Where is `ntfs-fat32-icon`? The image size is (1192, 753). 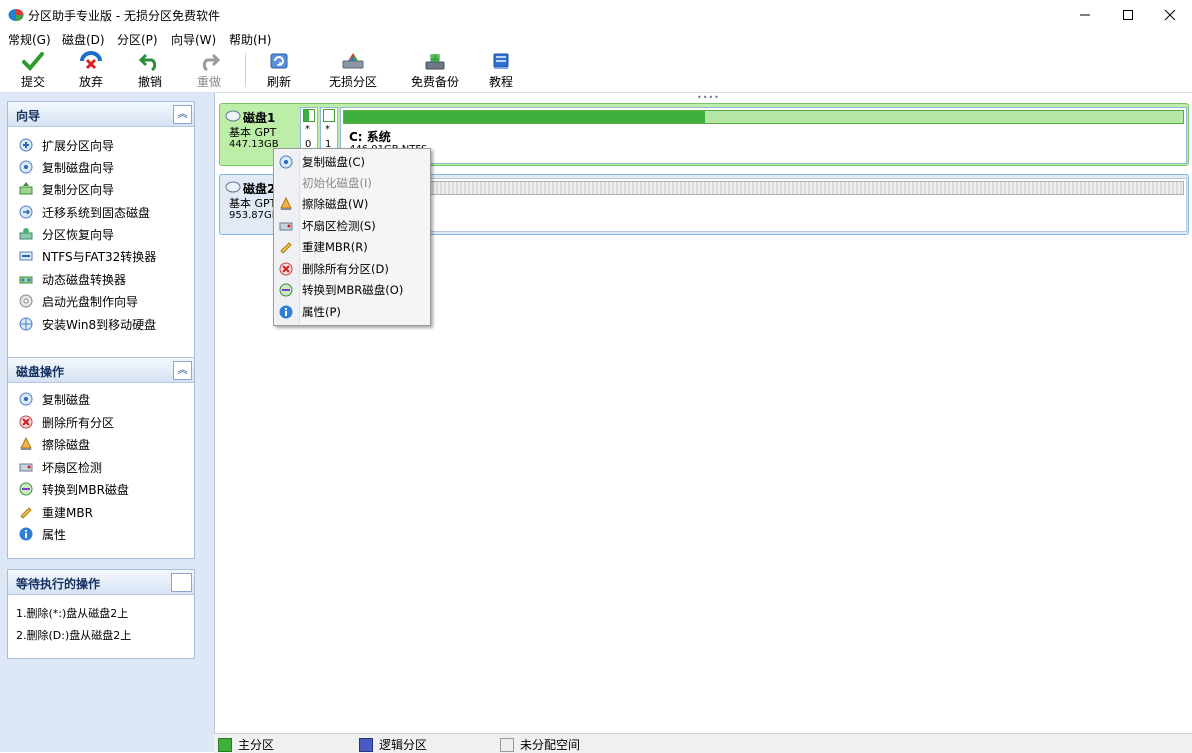 ntfs-fat32-icon is located at coordinates (26, 256).